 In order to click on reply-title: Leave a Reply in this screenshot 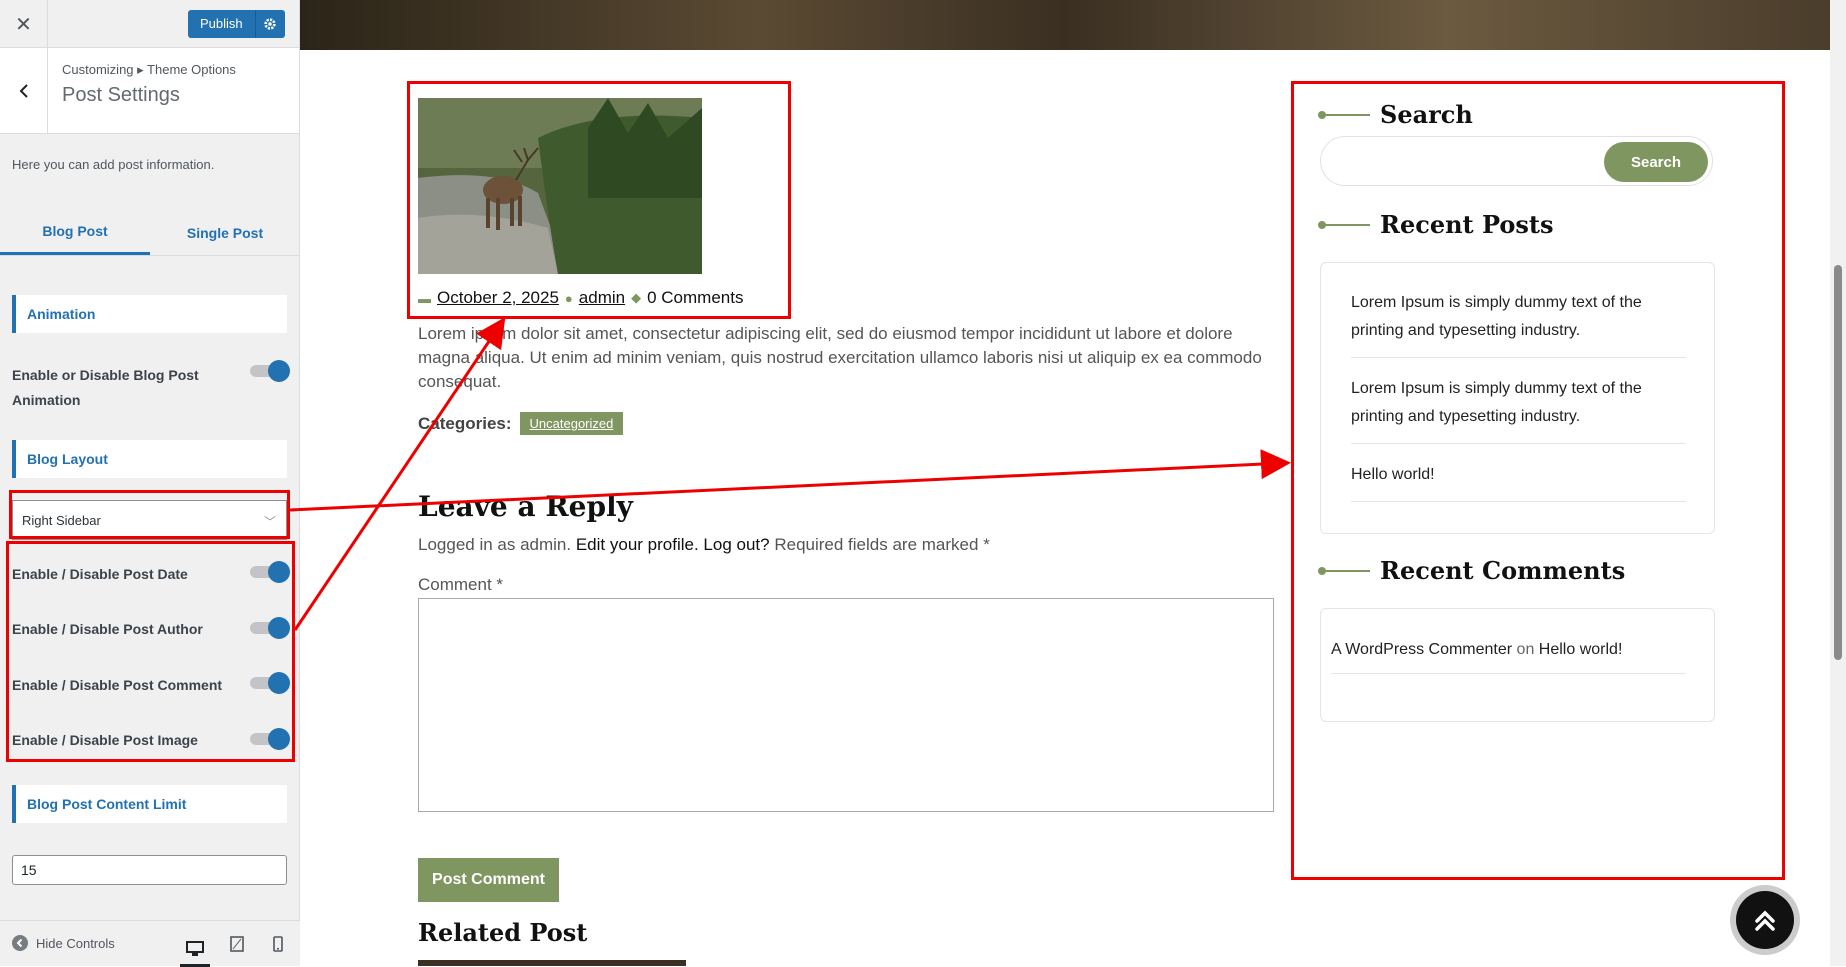, I will do `click(525, 506)`.